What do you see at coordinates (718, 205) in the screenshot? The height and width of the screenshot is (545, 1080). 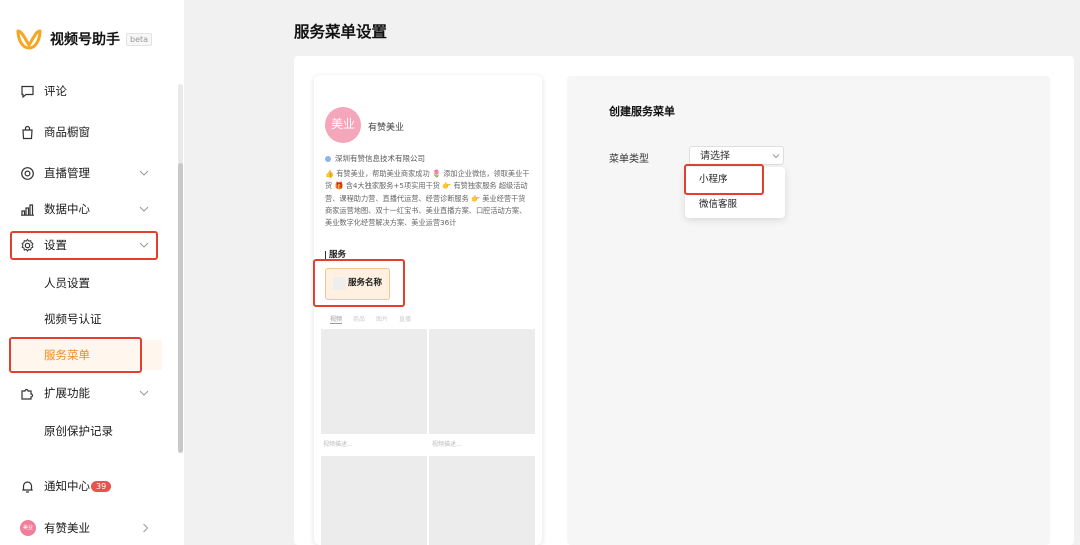 I see `dropdown-option-wechat-service: 微信客服` at bounding box center [718, 205].